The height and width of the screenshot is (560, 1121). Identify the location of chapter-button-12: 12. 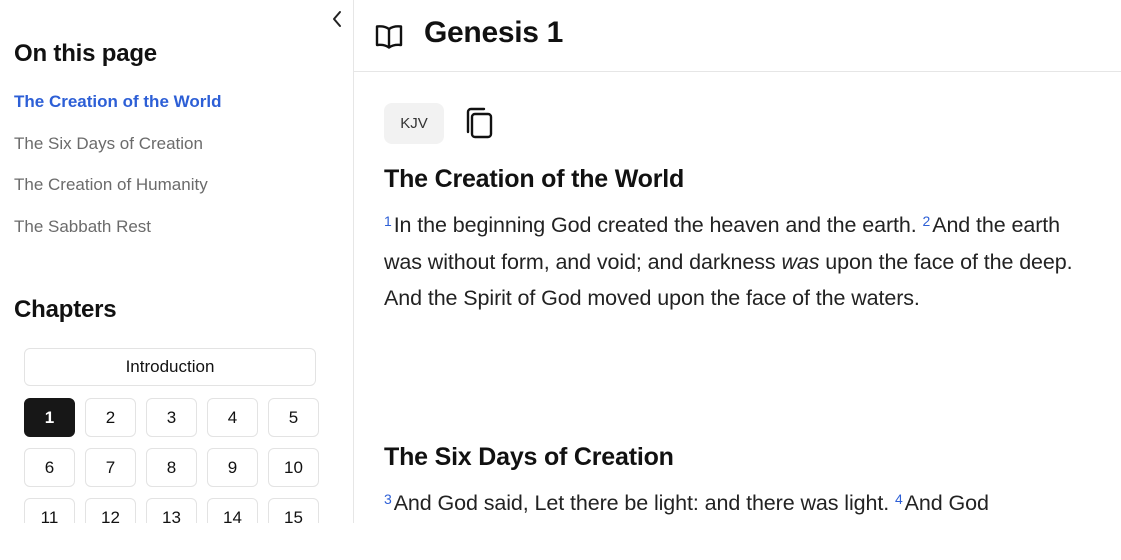
(110, 510).